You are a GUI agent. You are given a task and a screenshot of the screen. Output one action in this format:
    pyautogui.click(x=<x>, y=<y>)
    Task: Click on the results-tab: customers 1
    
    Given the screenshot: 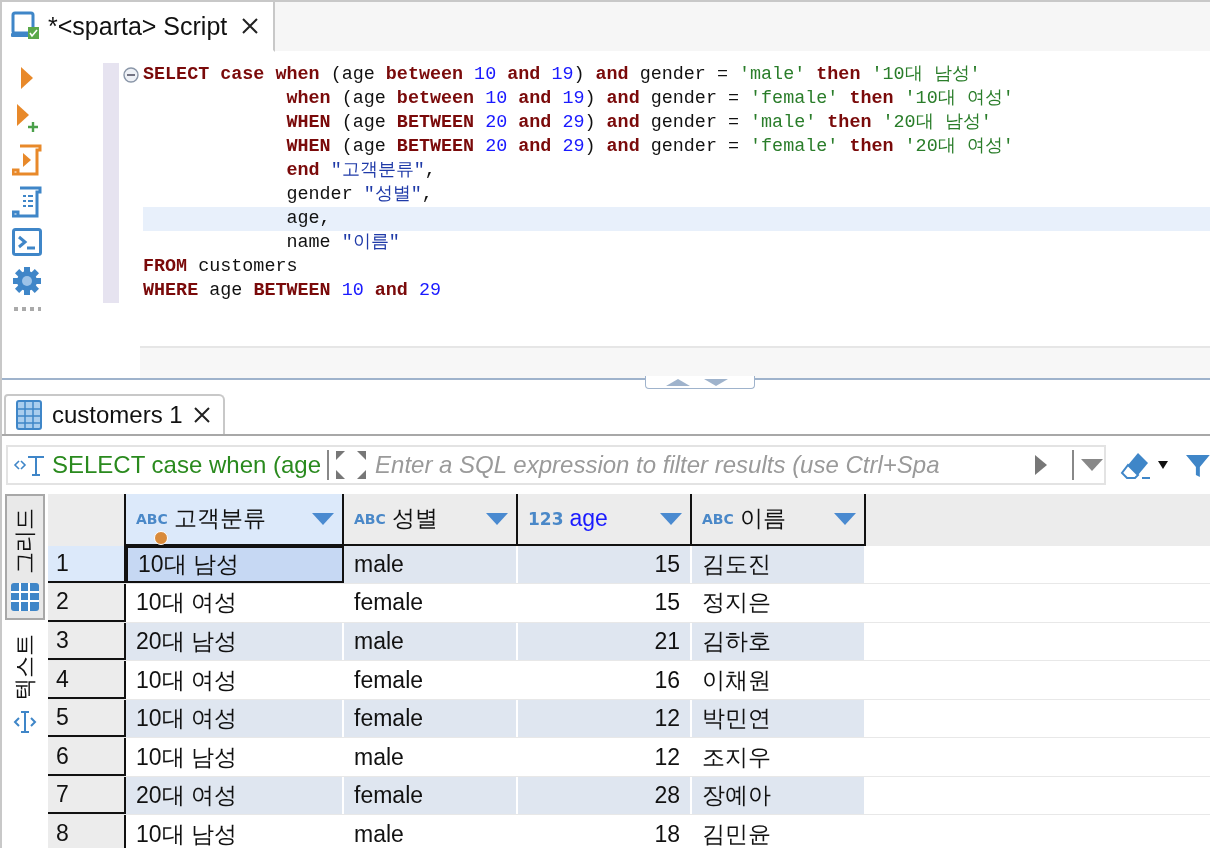 What is the action you would take?
    pyautogui.click(x=114, y=414)
    